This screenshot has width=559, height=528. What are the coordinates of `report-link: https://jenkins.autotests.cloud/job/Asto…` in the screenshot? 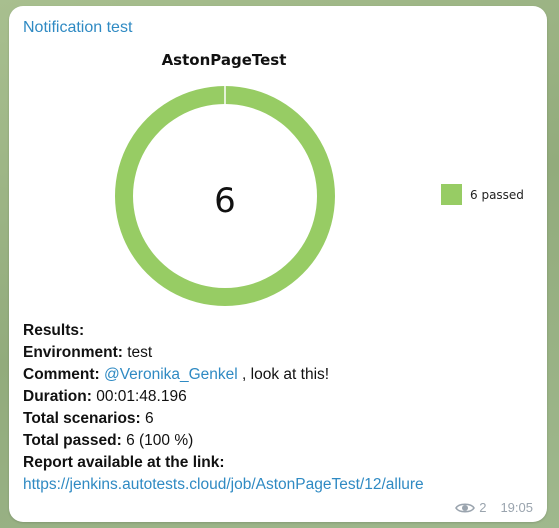 It's located at (223, 484).